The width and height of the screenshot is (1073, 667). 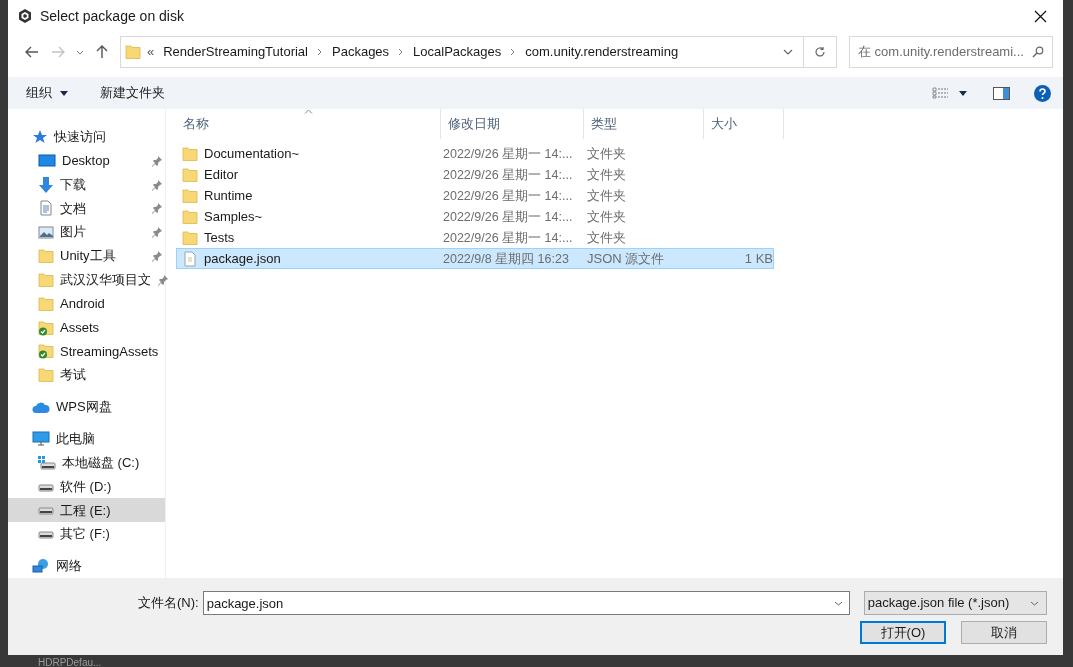 I want to click on file-size: 1 KB, so click(x=758, y=258).